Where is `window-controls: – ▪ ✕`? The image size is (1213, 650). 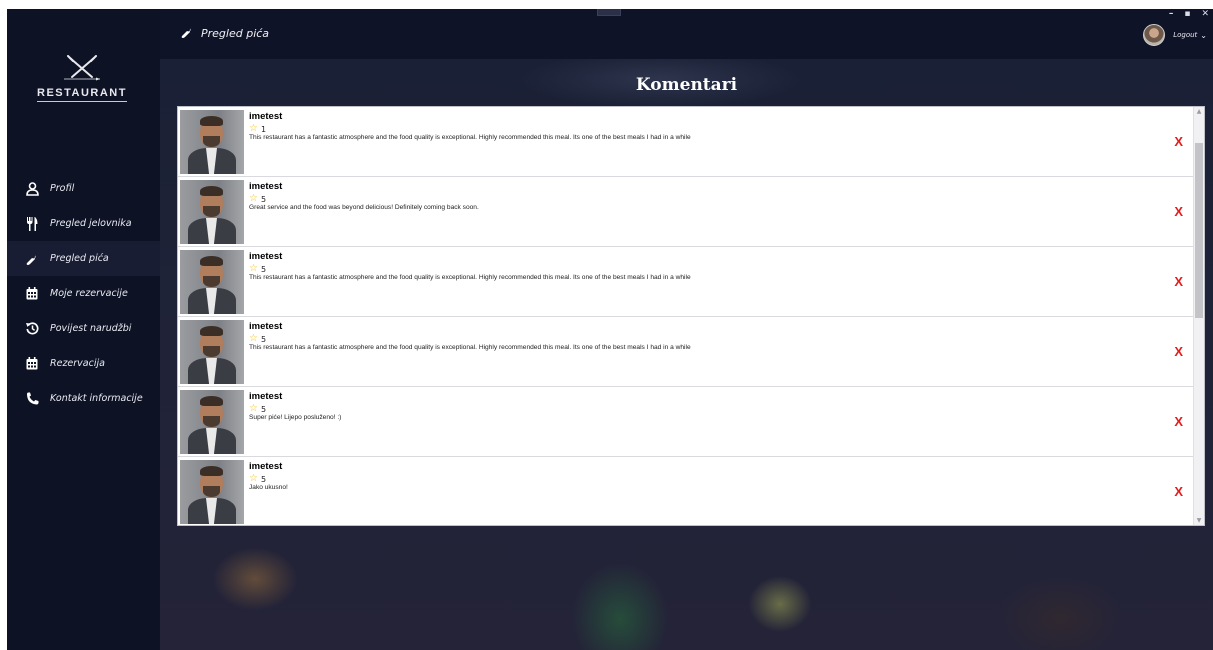 window-controls: – ▪ ✕ is located at coordinates (1189, 14).